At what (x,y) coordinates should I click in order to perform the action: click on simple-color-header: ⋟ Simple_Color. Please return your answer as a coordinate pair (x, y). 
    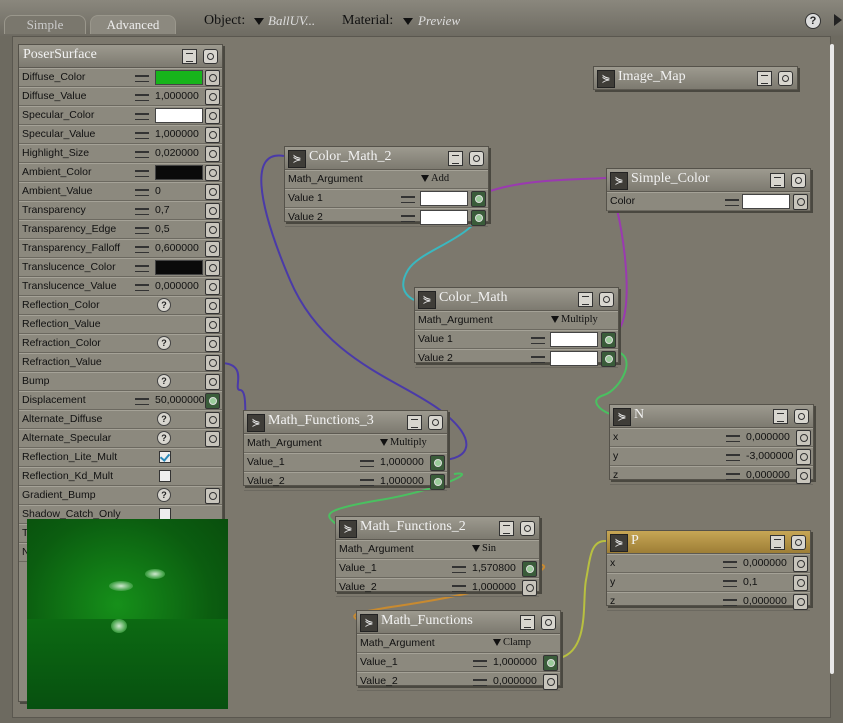
    Looking at the image, I should click on (708, 180).